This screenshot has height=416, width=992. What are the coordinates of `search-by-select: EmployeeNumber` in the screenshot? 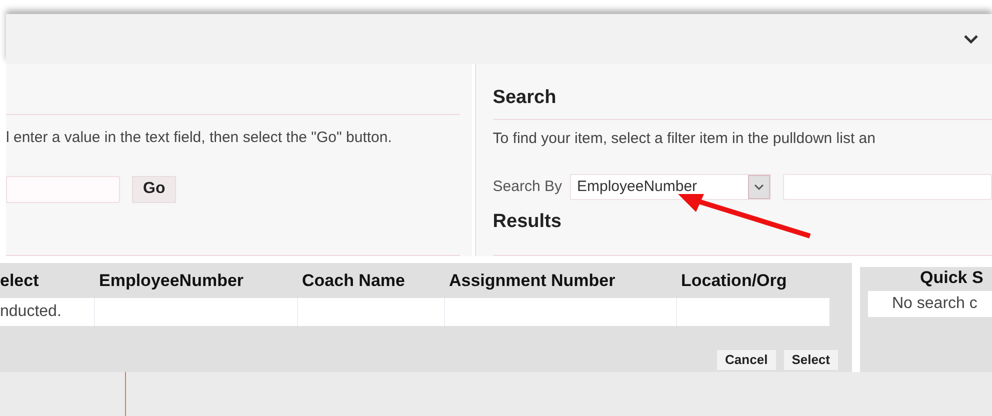 It's located at (670, 187).